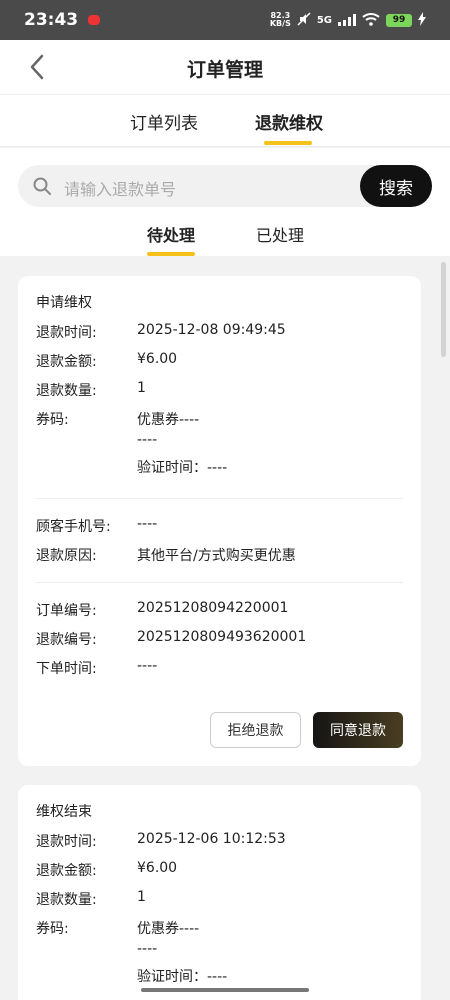  Describe the element at coordinates (94, 20) in the screenshot. I see `recording-icon` at that location.